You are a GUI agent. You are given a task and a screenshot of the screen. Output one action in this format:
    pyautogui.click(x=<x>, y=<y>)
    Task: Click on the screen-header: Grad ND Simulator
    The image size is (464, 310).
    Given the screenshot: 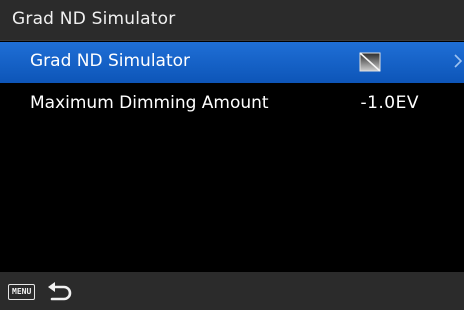 What is the action you would take?
    pyautogui.click(x=232, y=20)
    